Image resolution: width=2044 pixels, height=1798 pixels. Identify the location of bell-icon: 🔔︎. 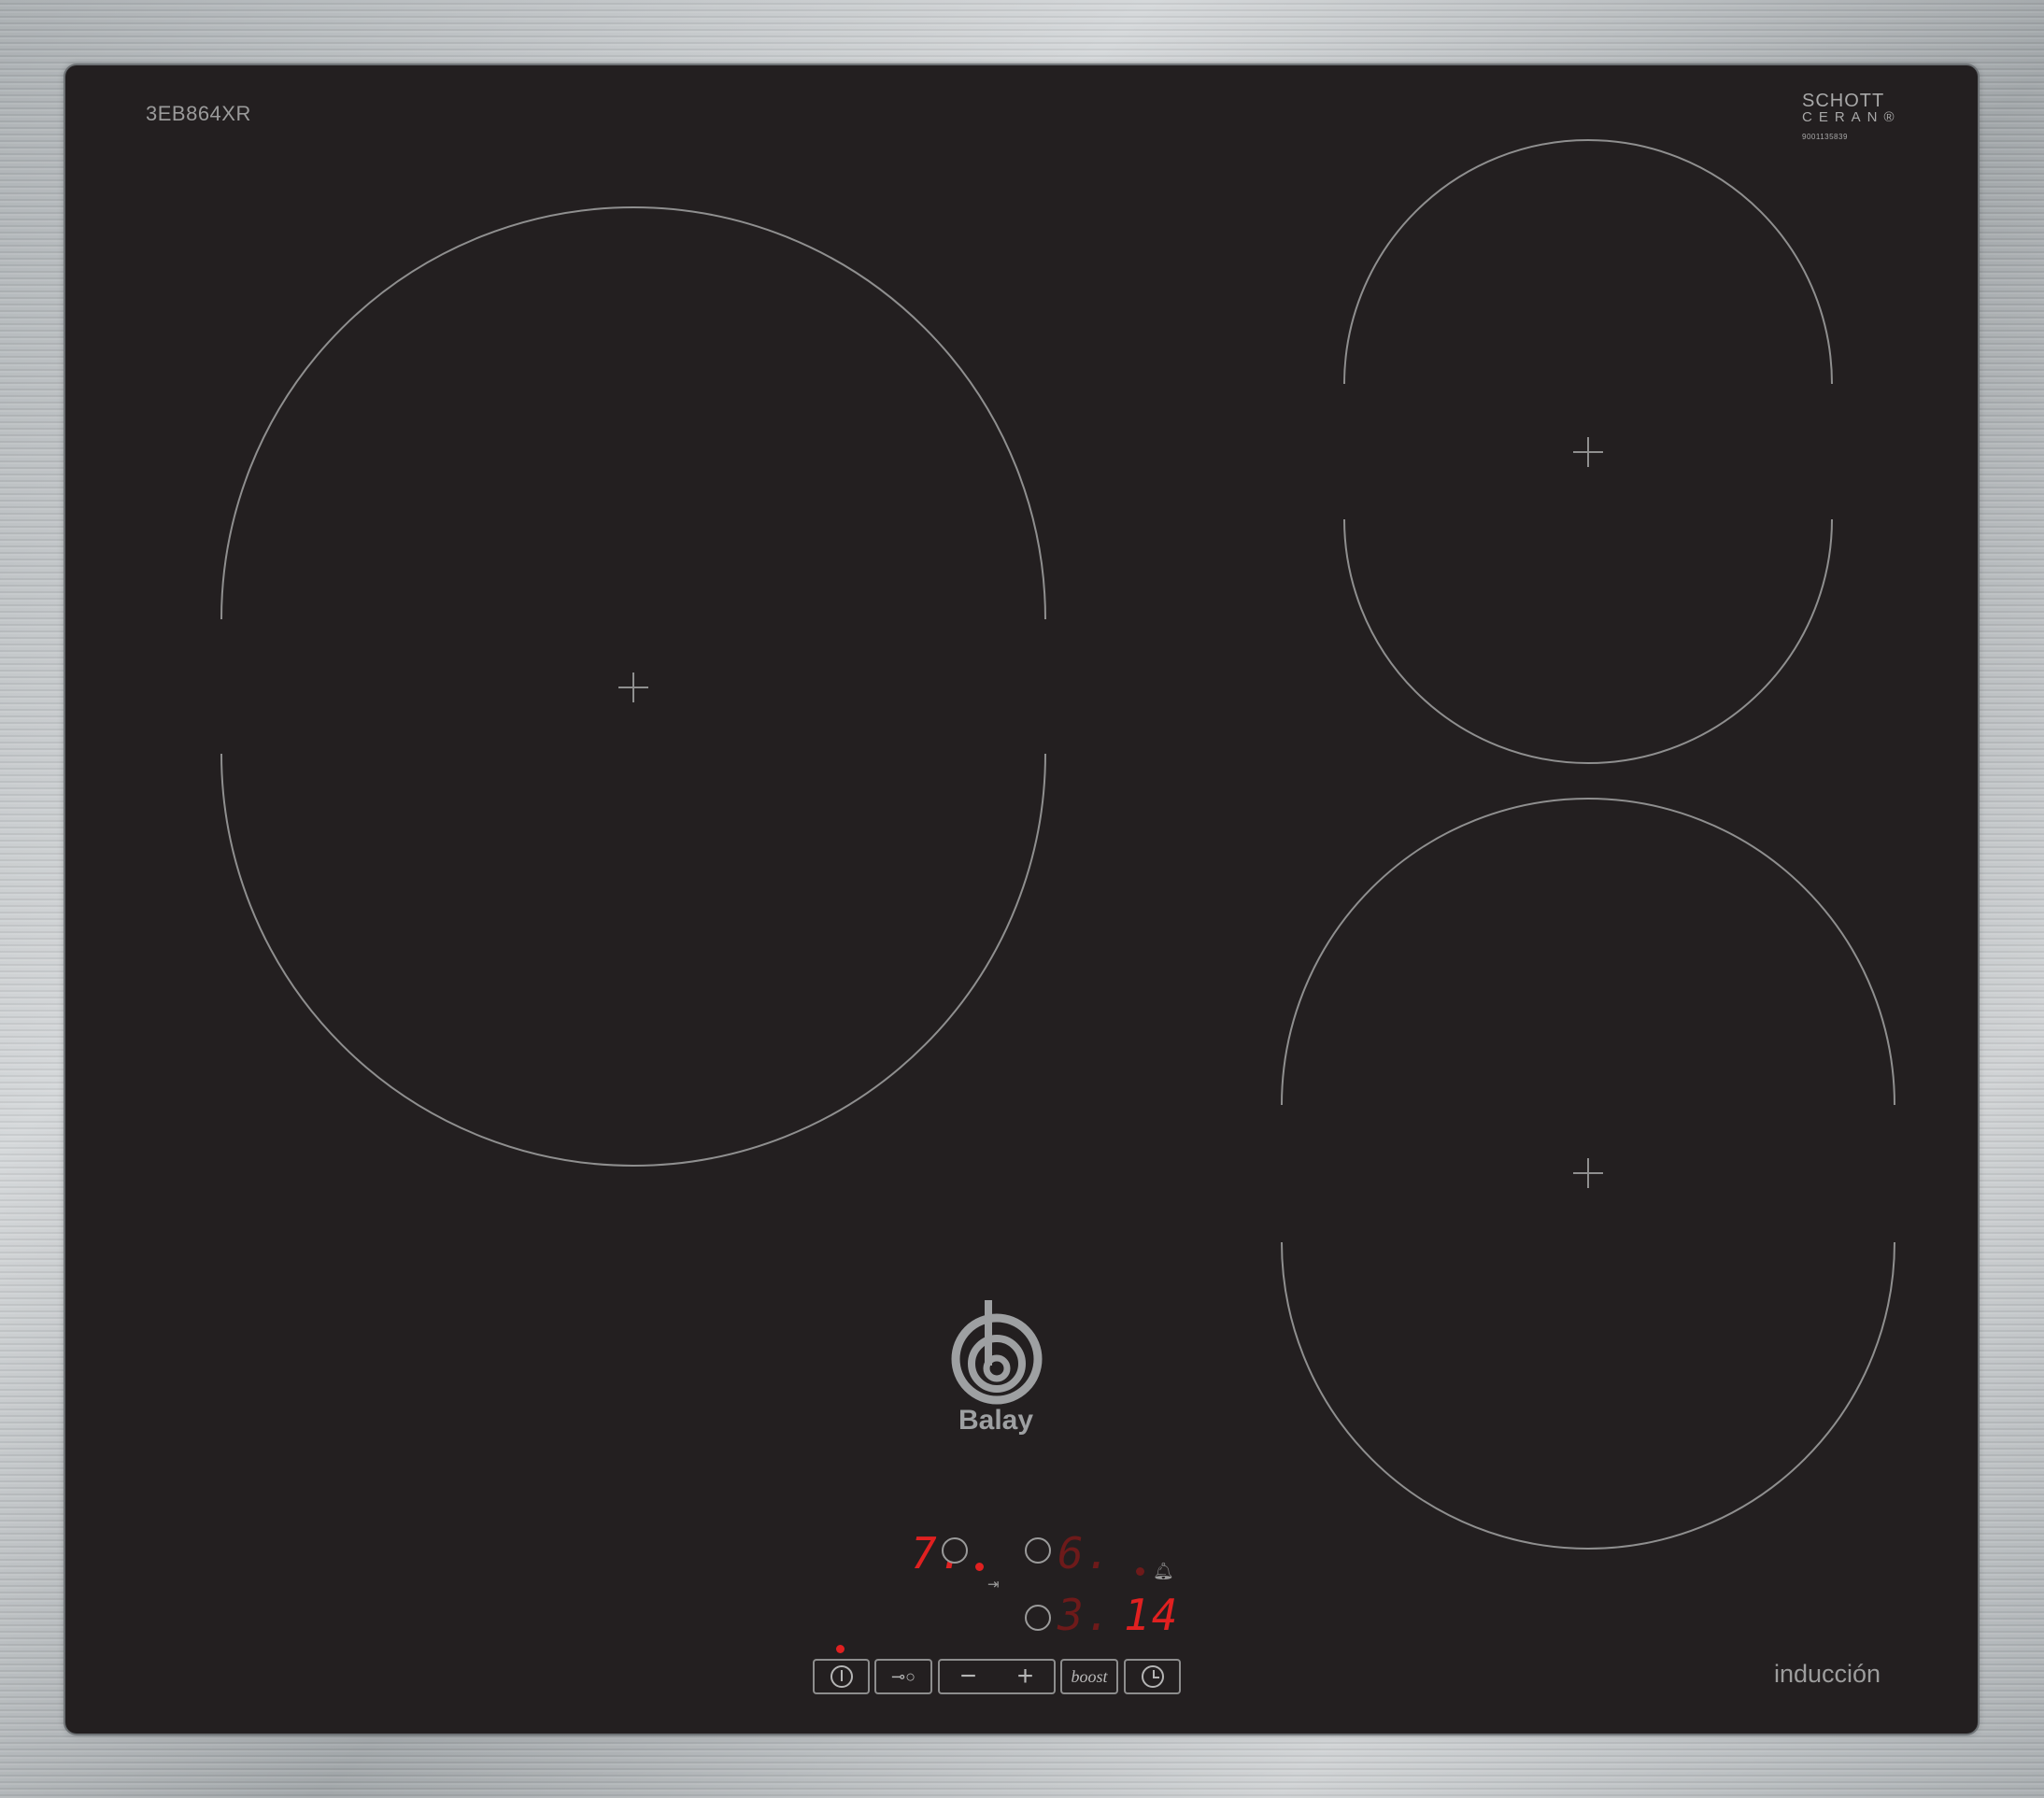
(1163, 1571).